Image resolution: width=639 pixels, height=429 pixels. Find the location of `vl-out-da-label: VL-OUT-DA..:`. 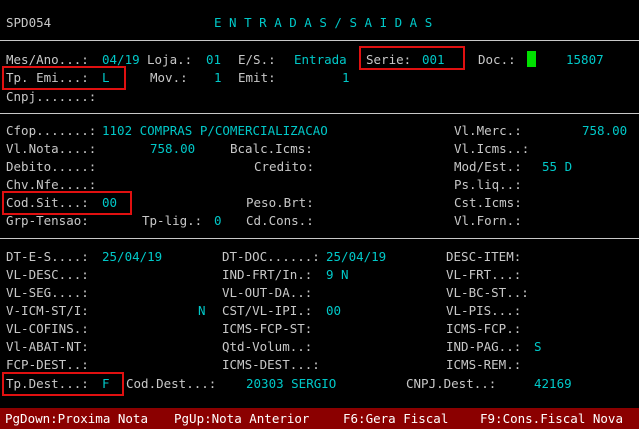

vl-out-da-label: VL-OUT-DA..: is located at coordinates (267, 292).